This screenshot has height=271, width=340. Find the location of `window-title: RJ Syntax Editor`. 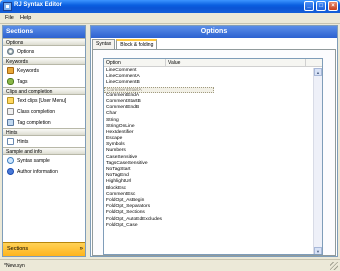

window-title: RJ Syntax Editor is located at coordinates (38, 5).